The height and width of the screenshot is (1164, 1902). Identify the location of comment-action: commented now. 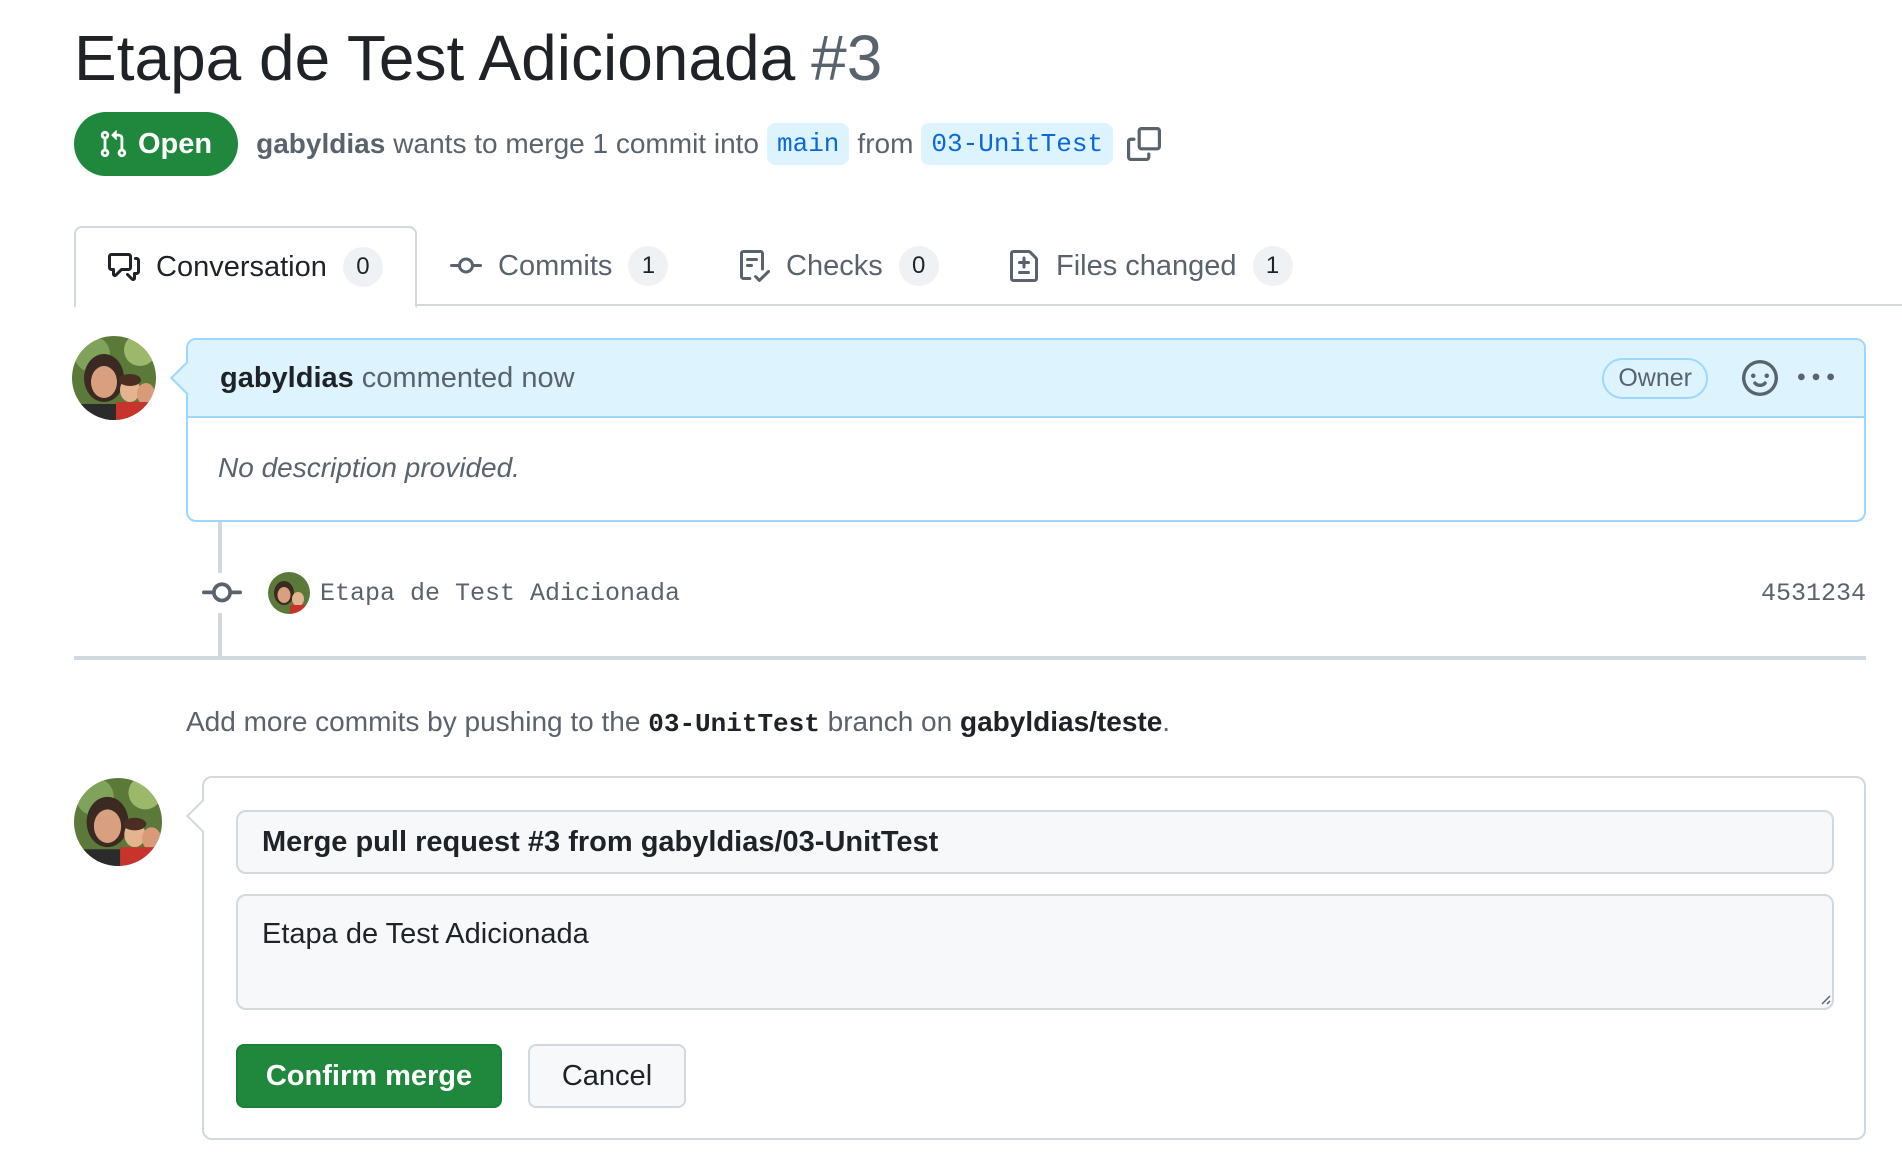
(468, 377).